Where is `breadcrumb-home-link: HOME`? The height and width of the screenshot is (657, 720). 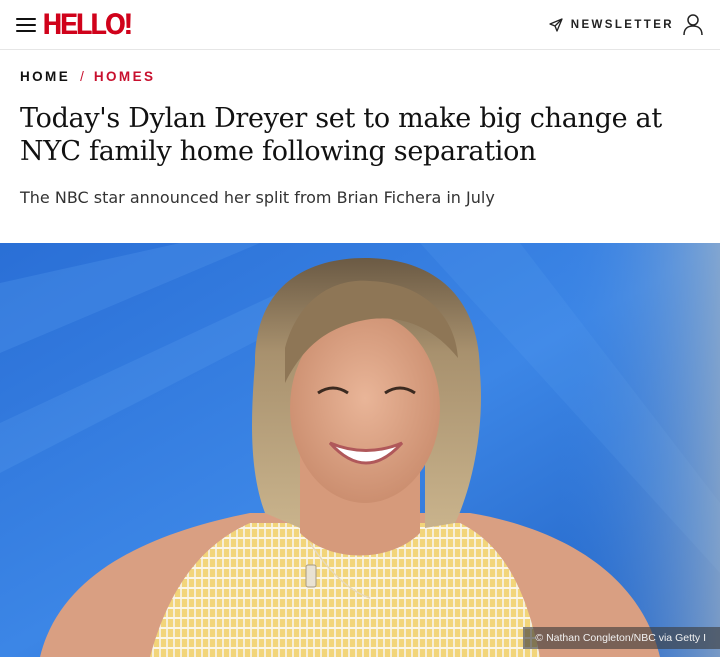 breadcrumb-home-link: HOME is located at coordinates (45, 76).